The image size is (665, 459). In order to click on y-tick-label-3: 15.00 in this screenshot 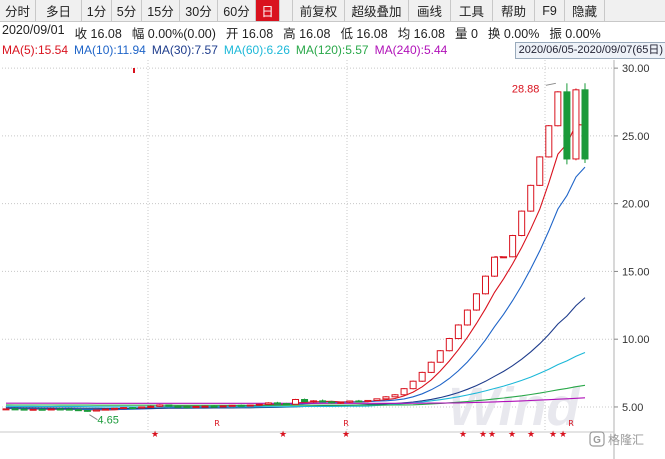, I will do `click(636, 272)`.